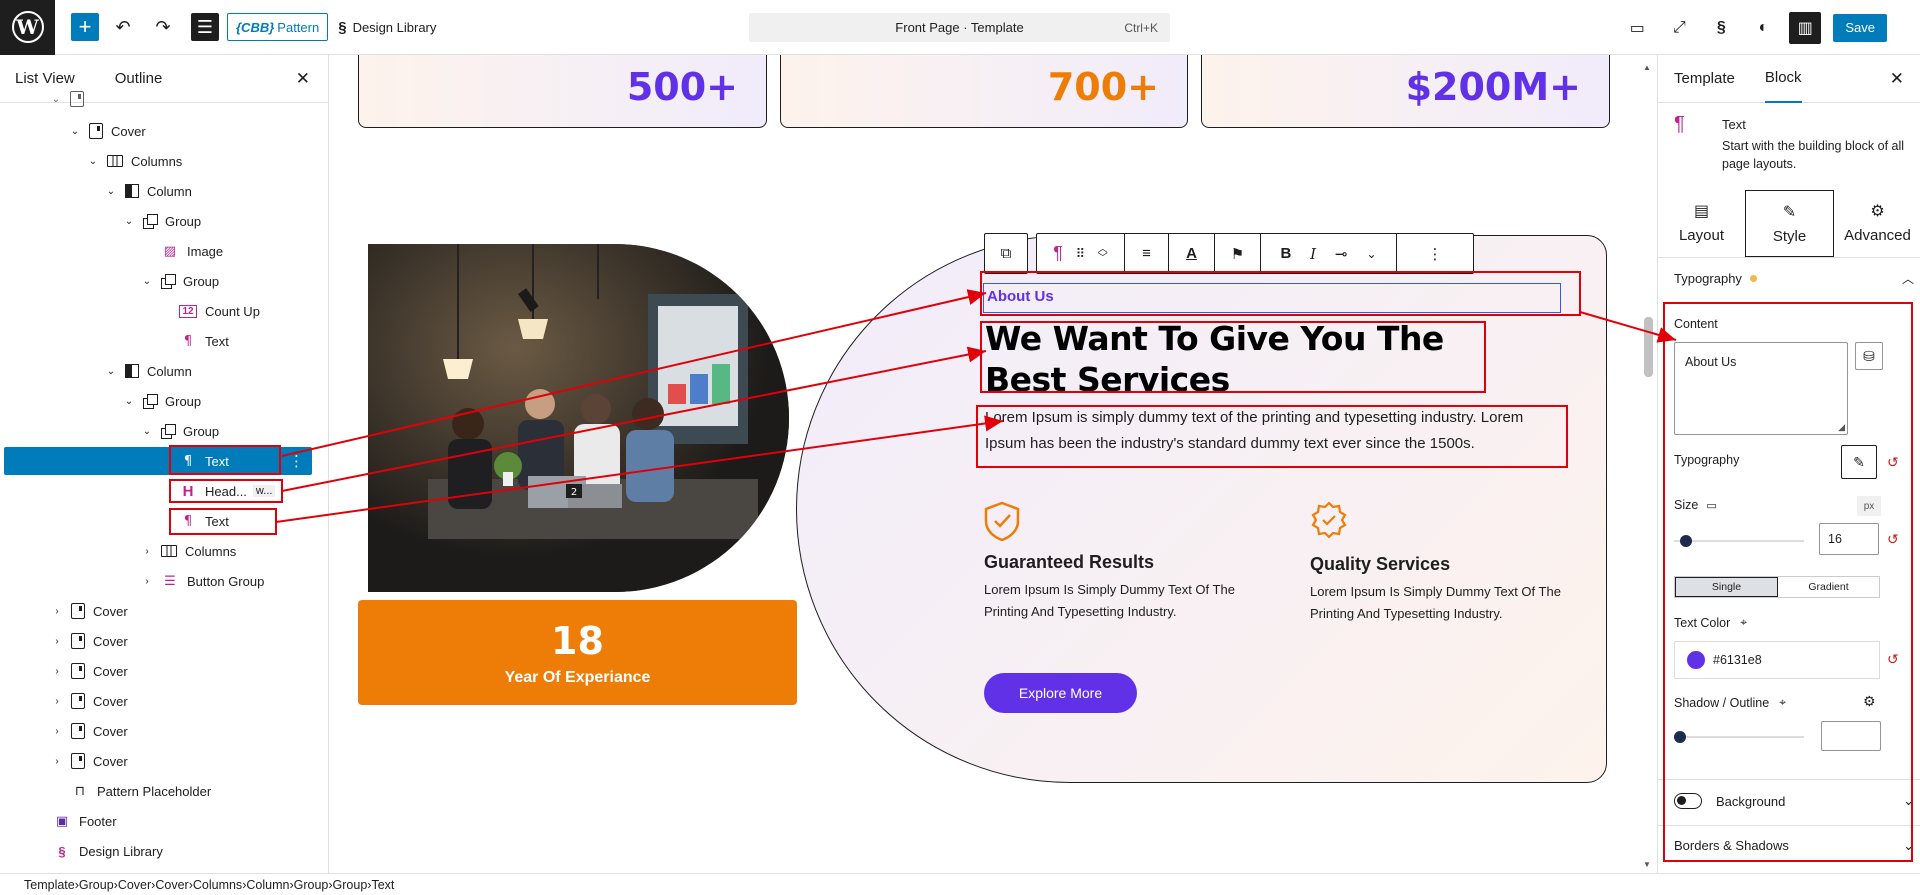  Describe the element at coordinates (27, 27) in the screenshot. I see `wordpress-logo-button: W` at that location.